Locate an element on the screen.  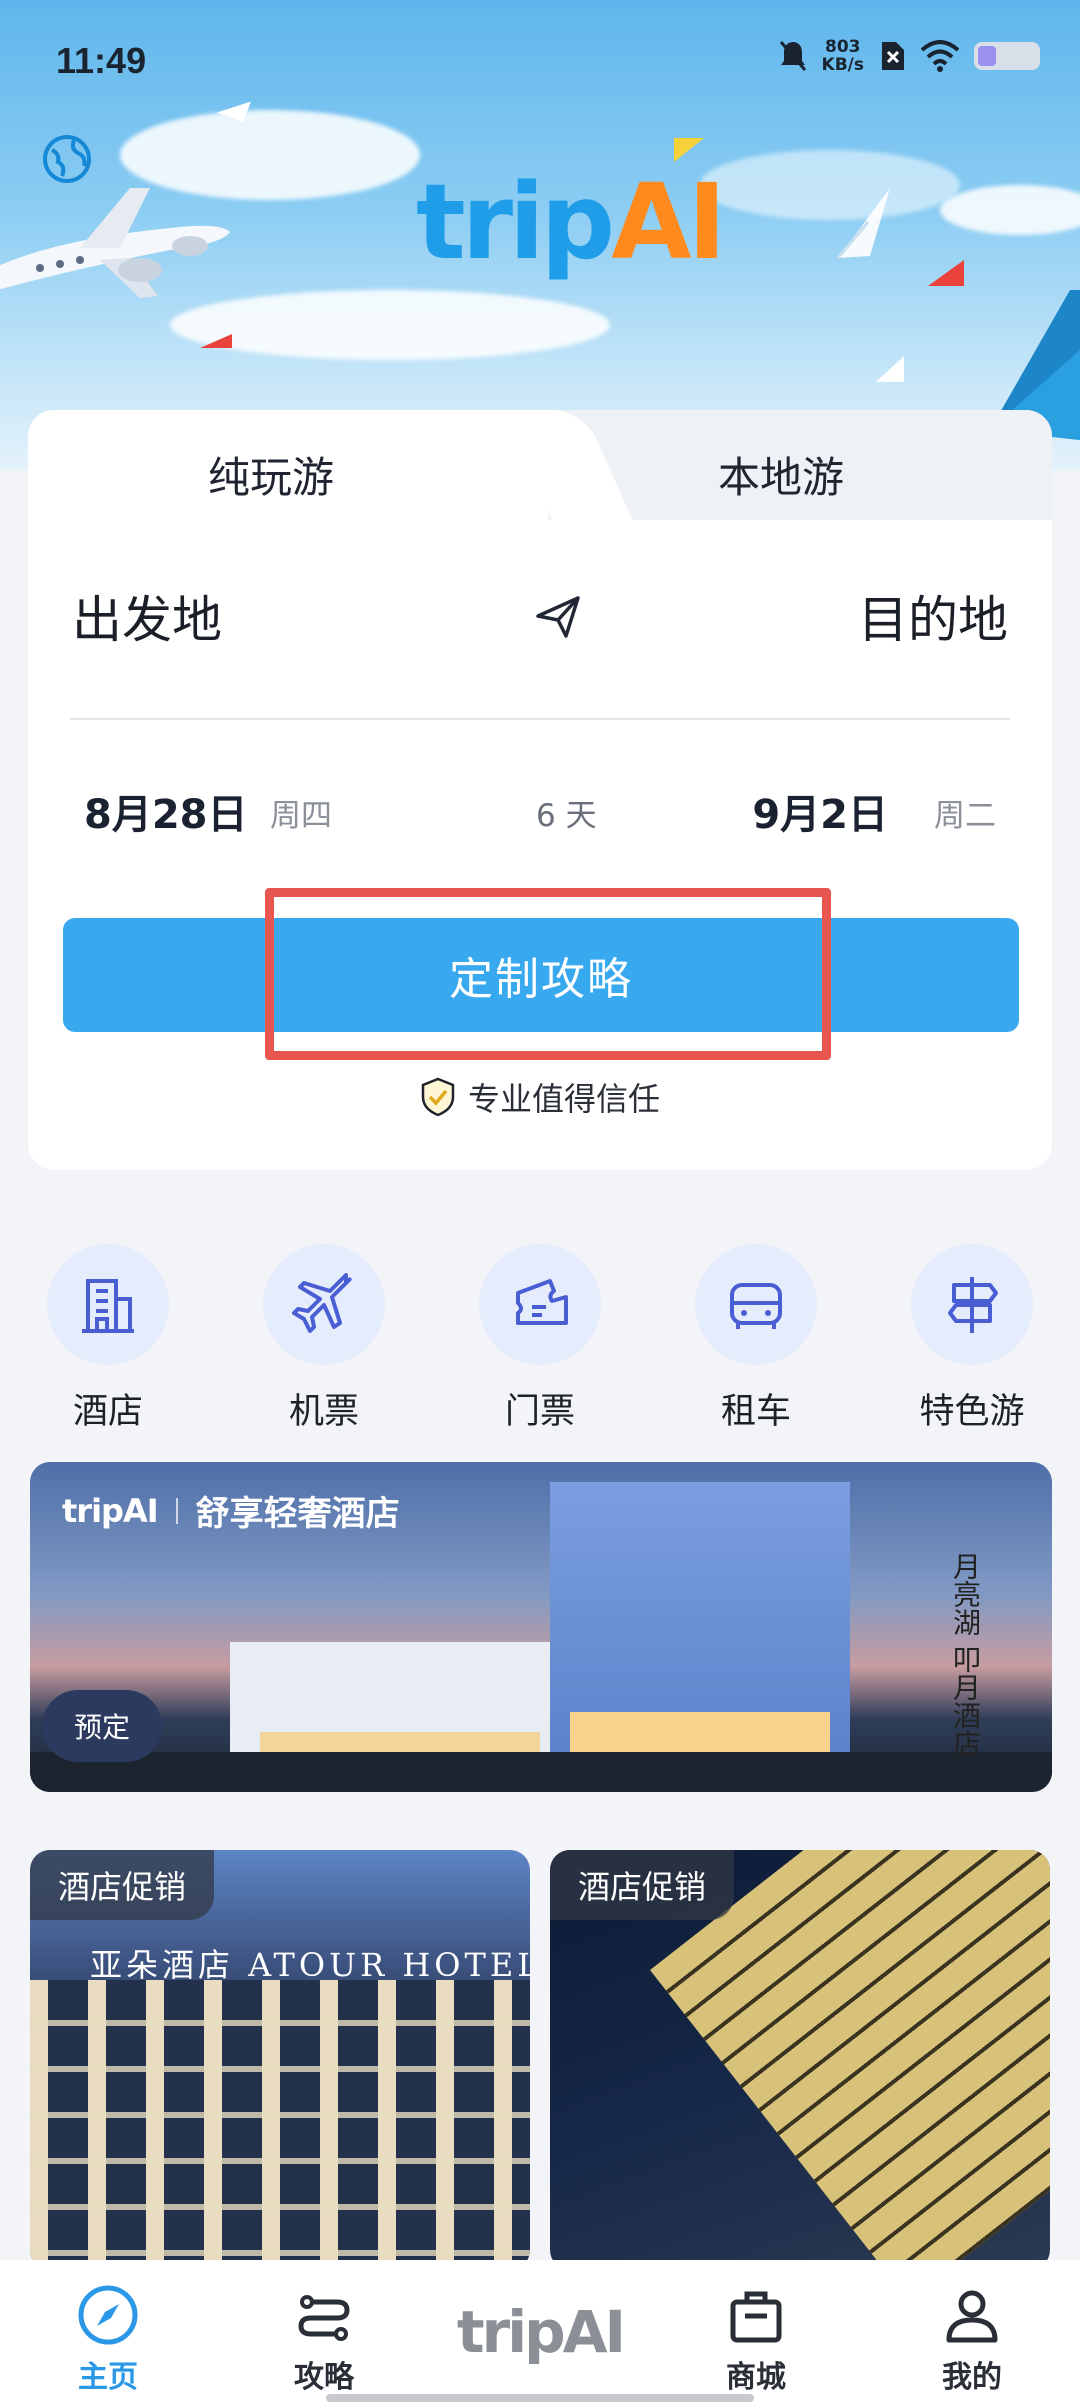
sim-icon is located at coordinates (893, 56).